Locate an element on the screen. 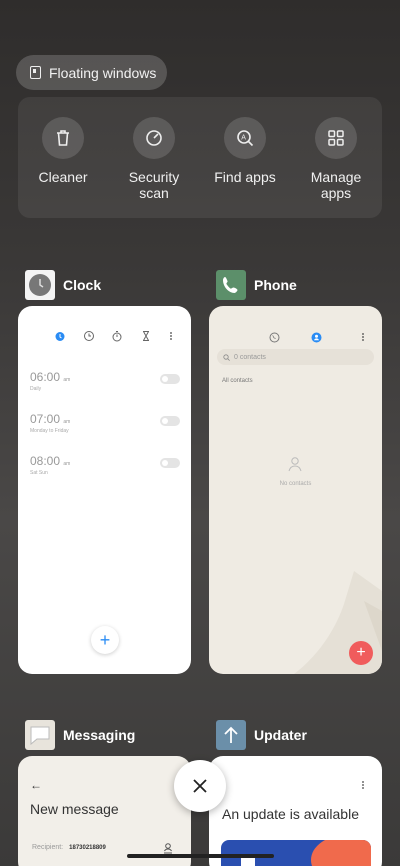 The height and width of the screenshot is (866, 400). clock-app-header: Clock is located at coordinates (63, 285).